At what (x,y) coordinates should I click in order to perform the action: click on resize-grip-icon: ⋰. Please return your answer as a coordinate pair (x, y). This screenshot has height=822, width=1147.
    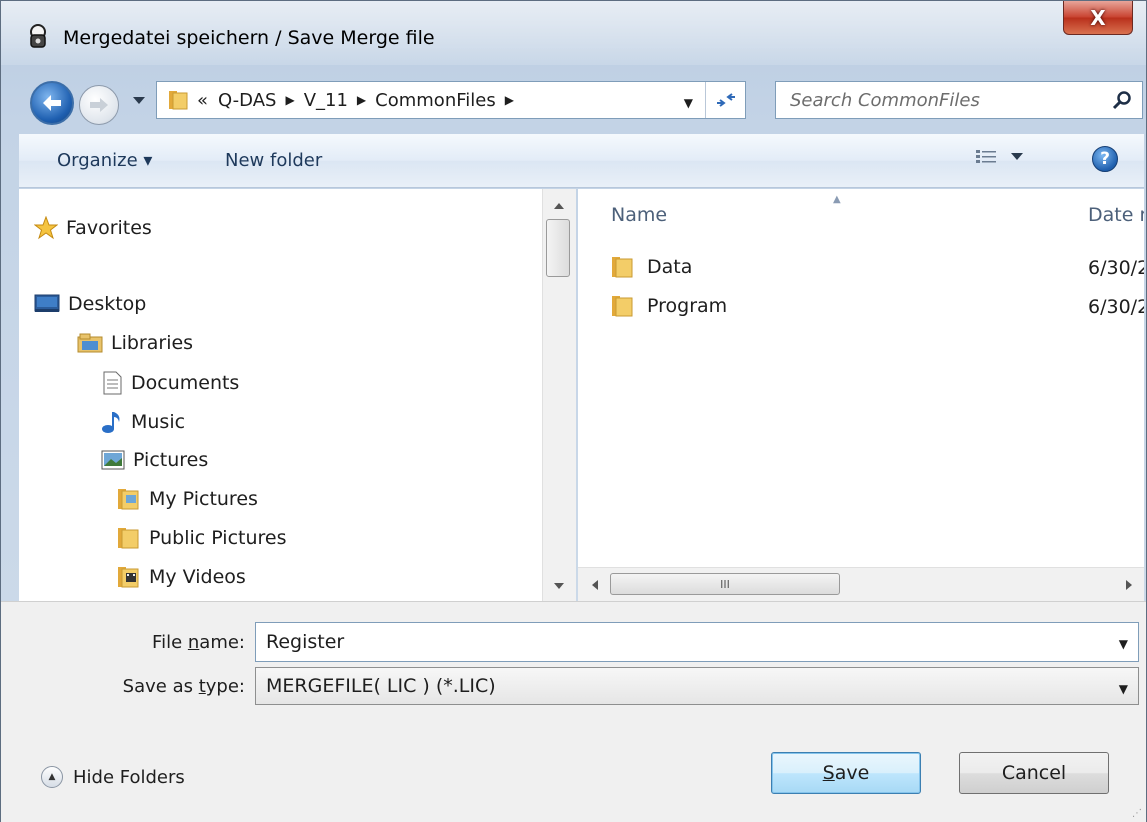
    Looking at the image, I should click on (1137, 813).